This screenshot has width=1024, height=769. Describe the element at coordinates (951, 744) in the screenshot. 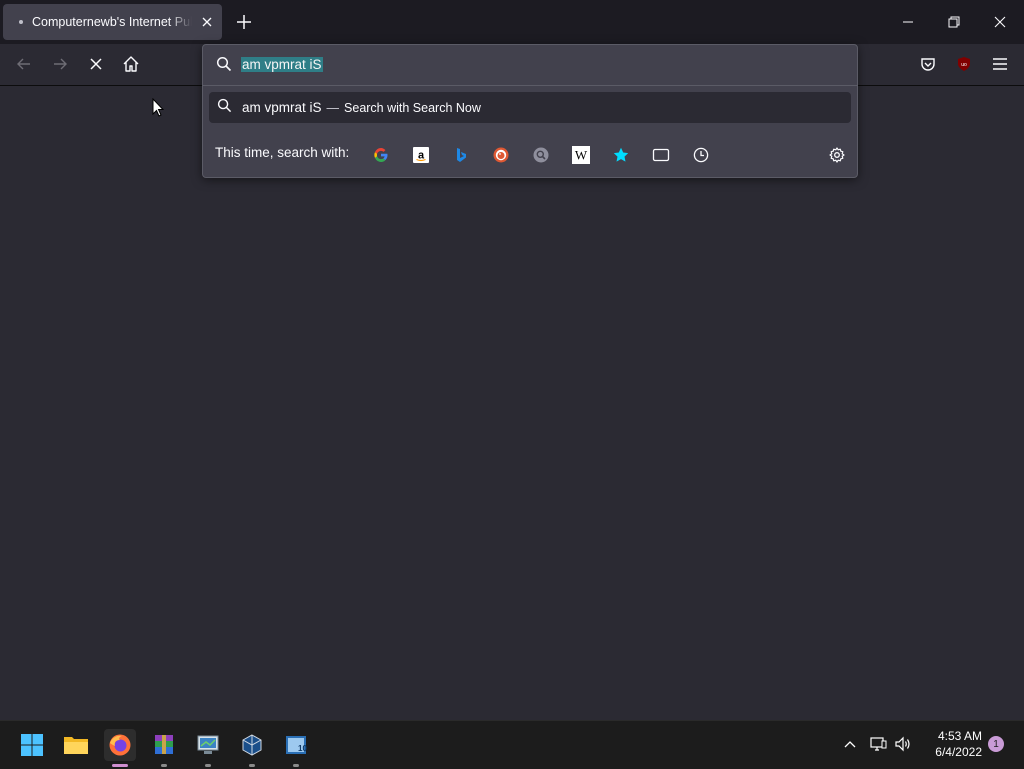

I see `system-clock: 4:53 AM 6/4/2022` at that location.